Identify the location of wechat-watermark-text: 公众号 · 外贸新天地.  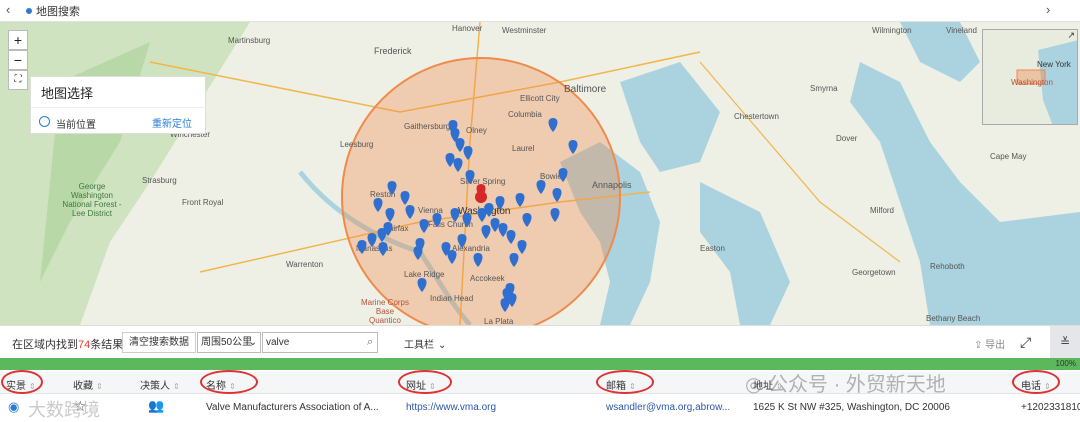
(857, 385).